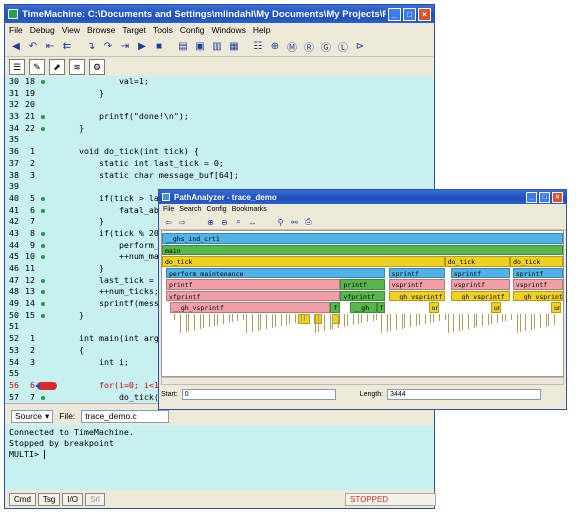  Describe the element at coordinates (219, 117) in the screenshot. I see `code-line: 33 21 printf("done!\n");` at that location.